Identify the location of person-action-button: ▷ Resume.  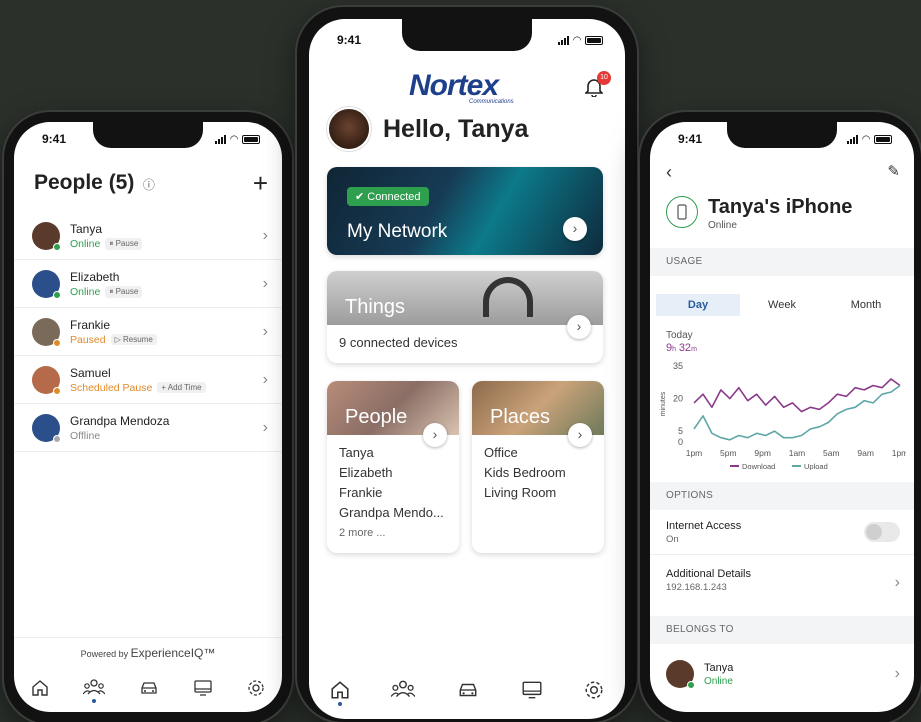
(133, 339).